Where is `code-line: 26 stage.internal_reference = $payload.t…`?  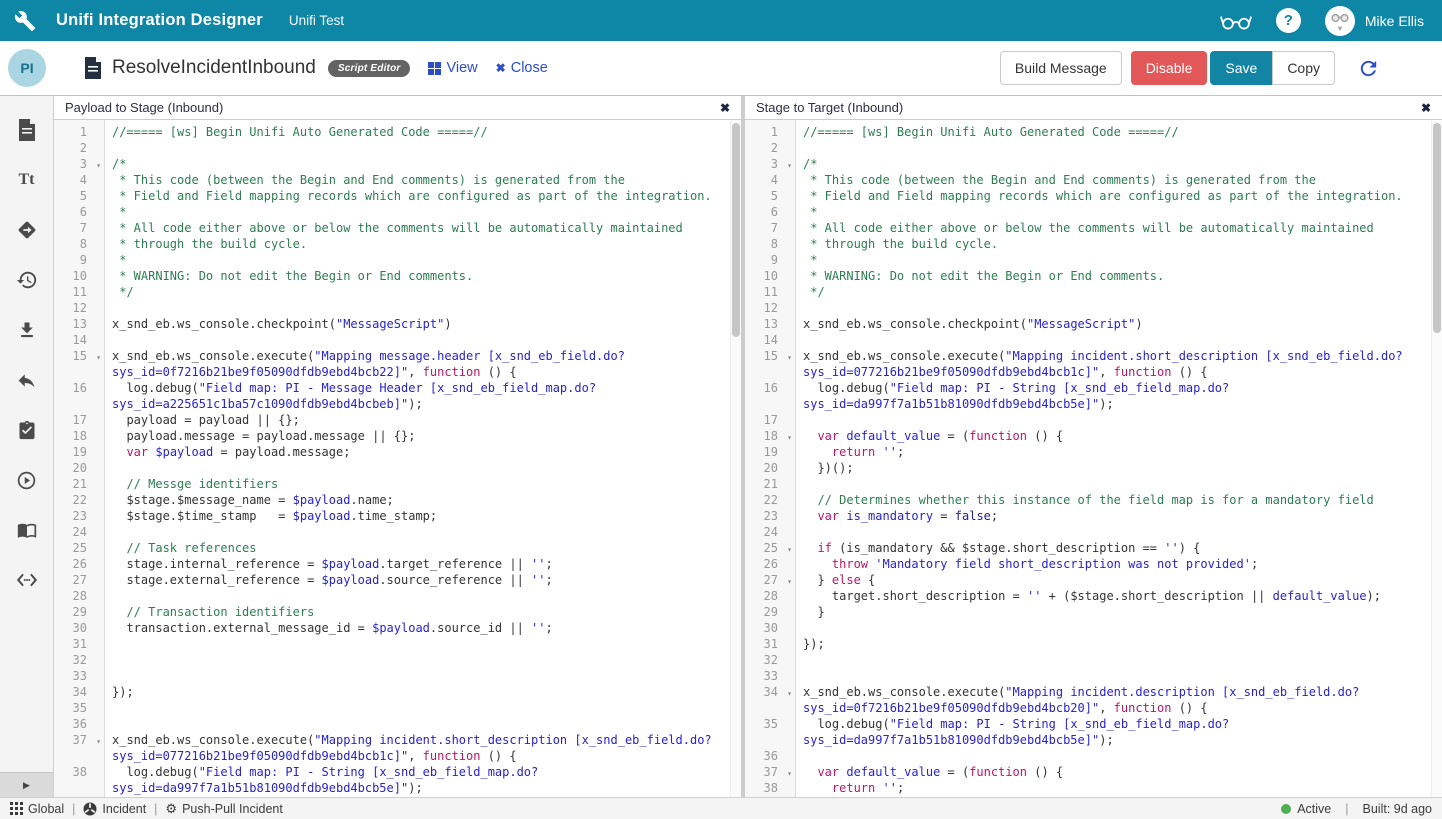 code-line: 26 stage.internal_reference = $payload.t… is located at coordinates (397, 564).